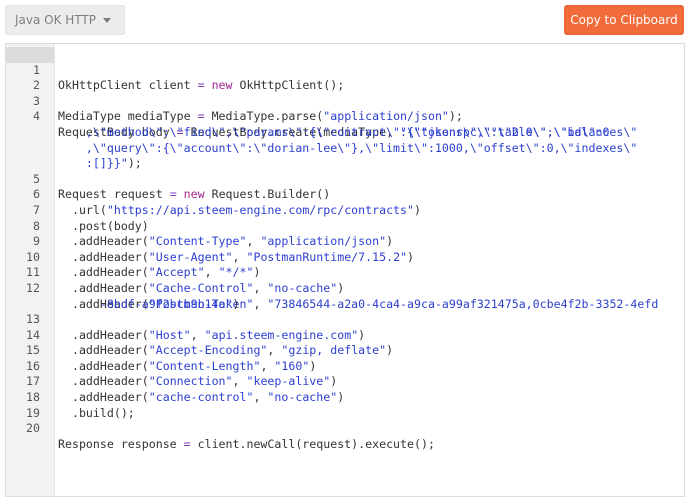 The image size is (690, 502). I want to click on code-line: 7 .post(body), so click(345, 210).